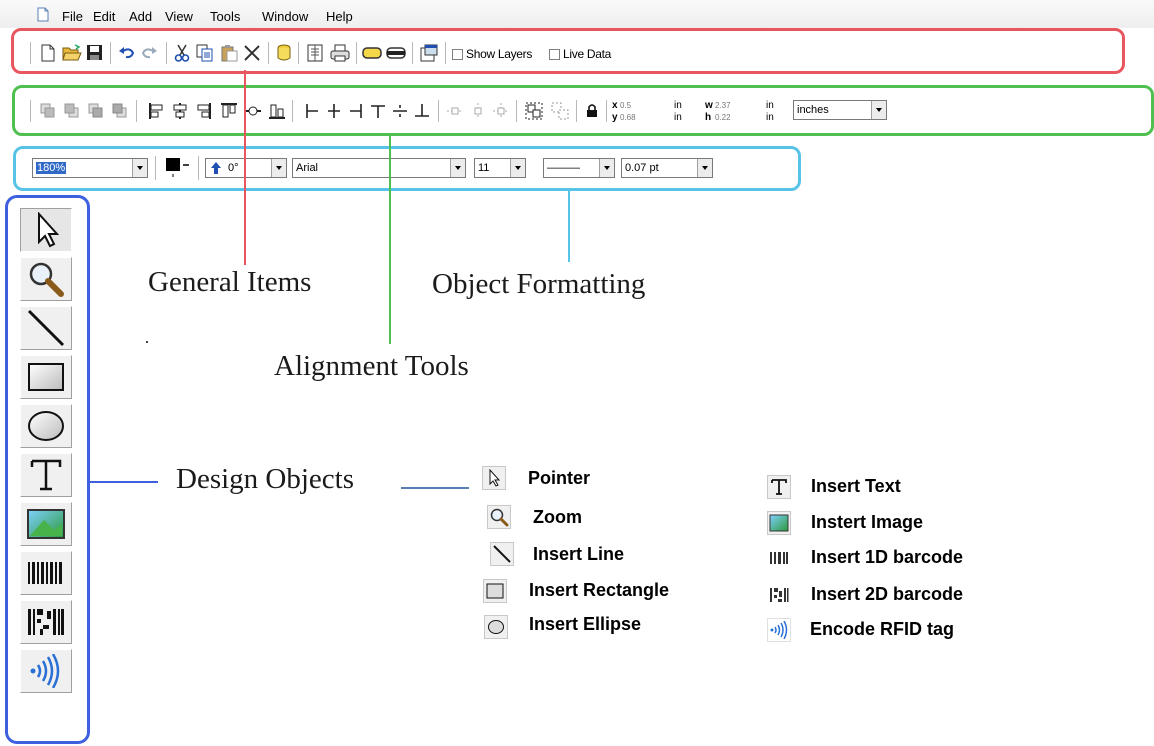 This screenshot has height=746, width=1154. Describe the element at coordinates (585, 624) in the screenshot. I see `legend-ellipse-label: Insert Ellipse` at that location.